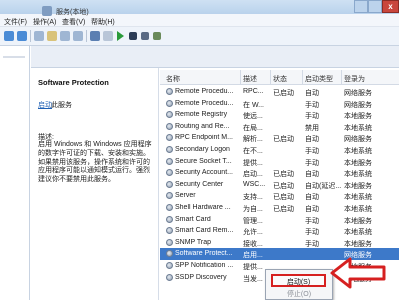 Image resolution: width=399 pixels, height=300 pixels. What do you see at coordinates (15, 173) in the screenshot?
I see `console-tree` at bounding box center [15, 173].